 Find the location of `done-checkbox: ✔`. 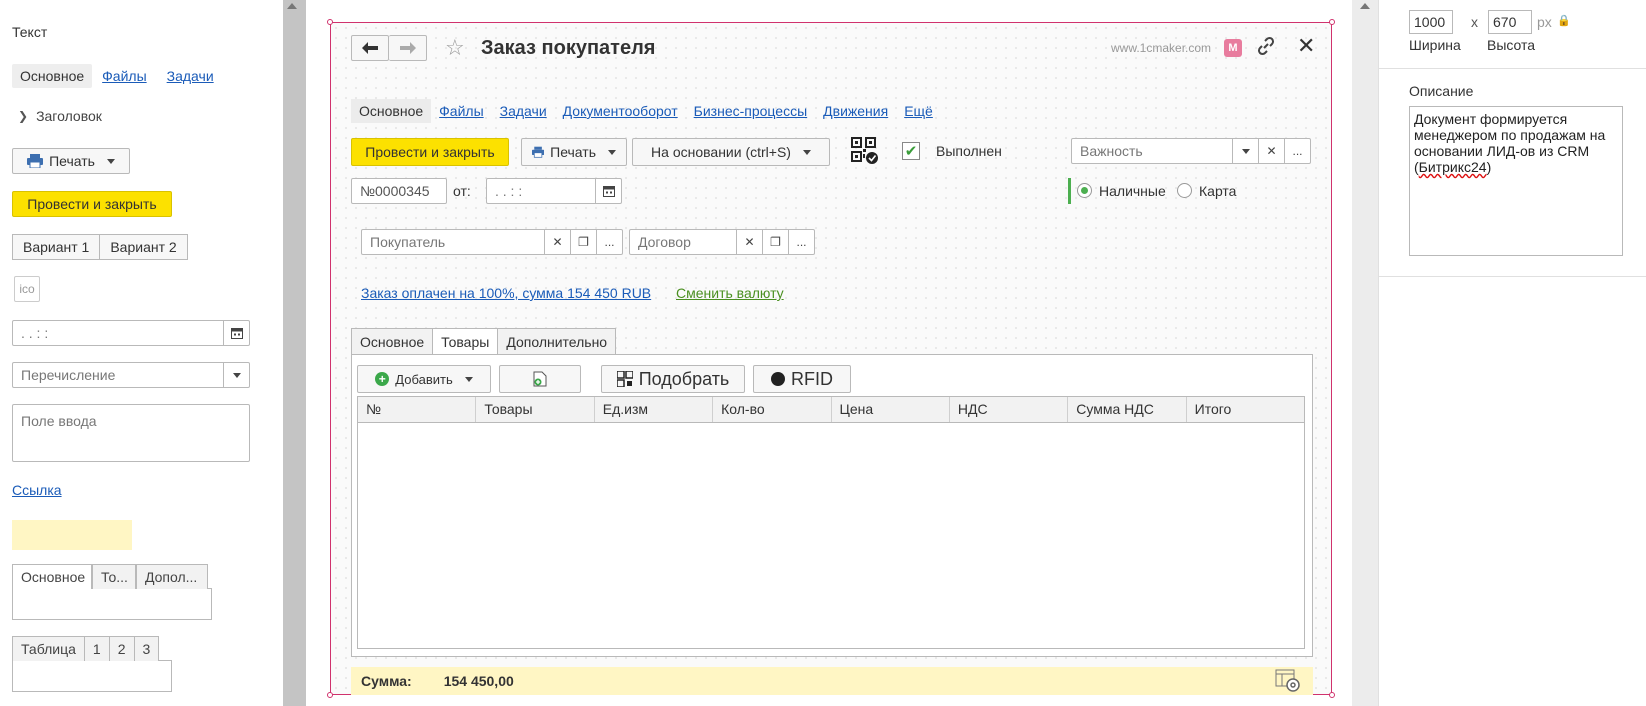

done-checkbox: ✔ is located at coordinates (911, 151).